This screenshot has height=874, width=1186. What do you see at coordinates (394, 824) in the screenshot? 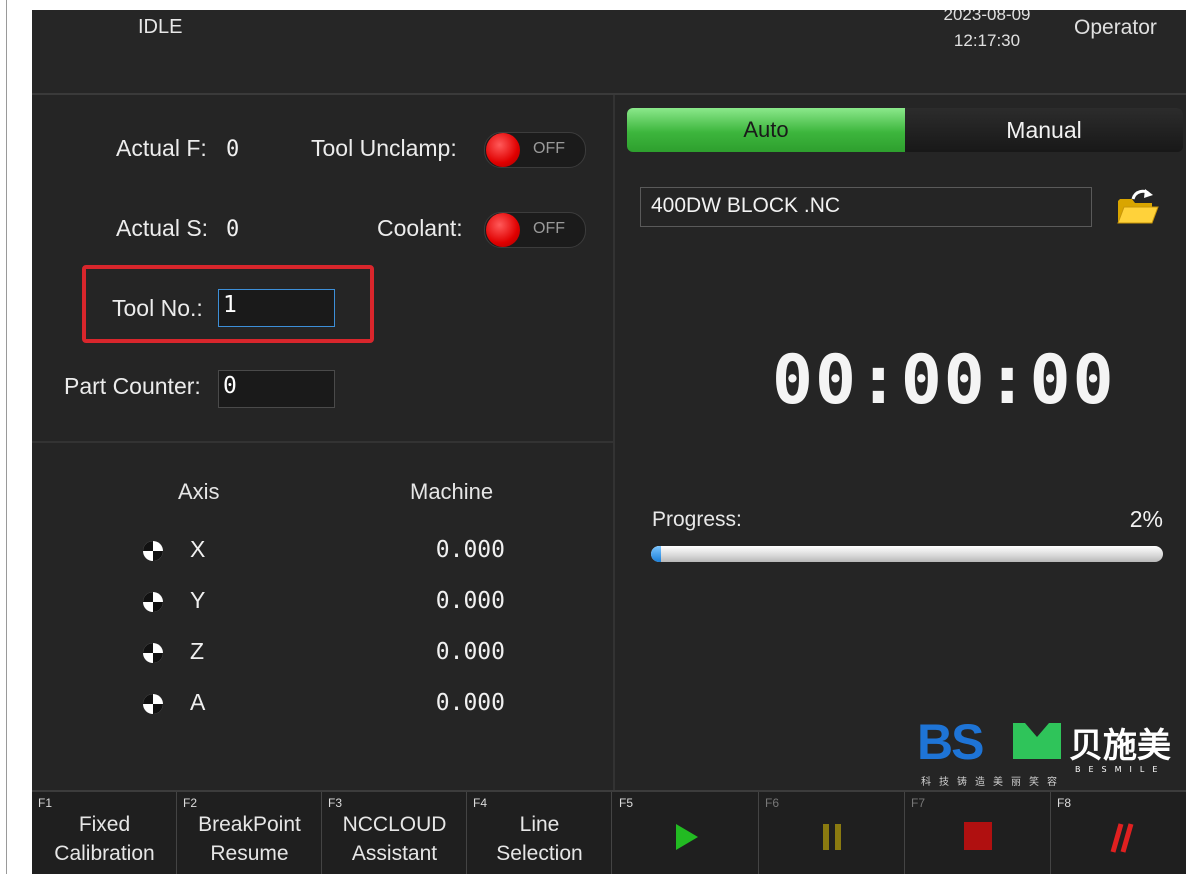
I see `label-line: NCCLOUD` at bounding box center [394, 824].